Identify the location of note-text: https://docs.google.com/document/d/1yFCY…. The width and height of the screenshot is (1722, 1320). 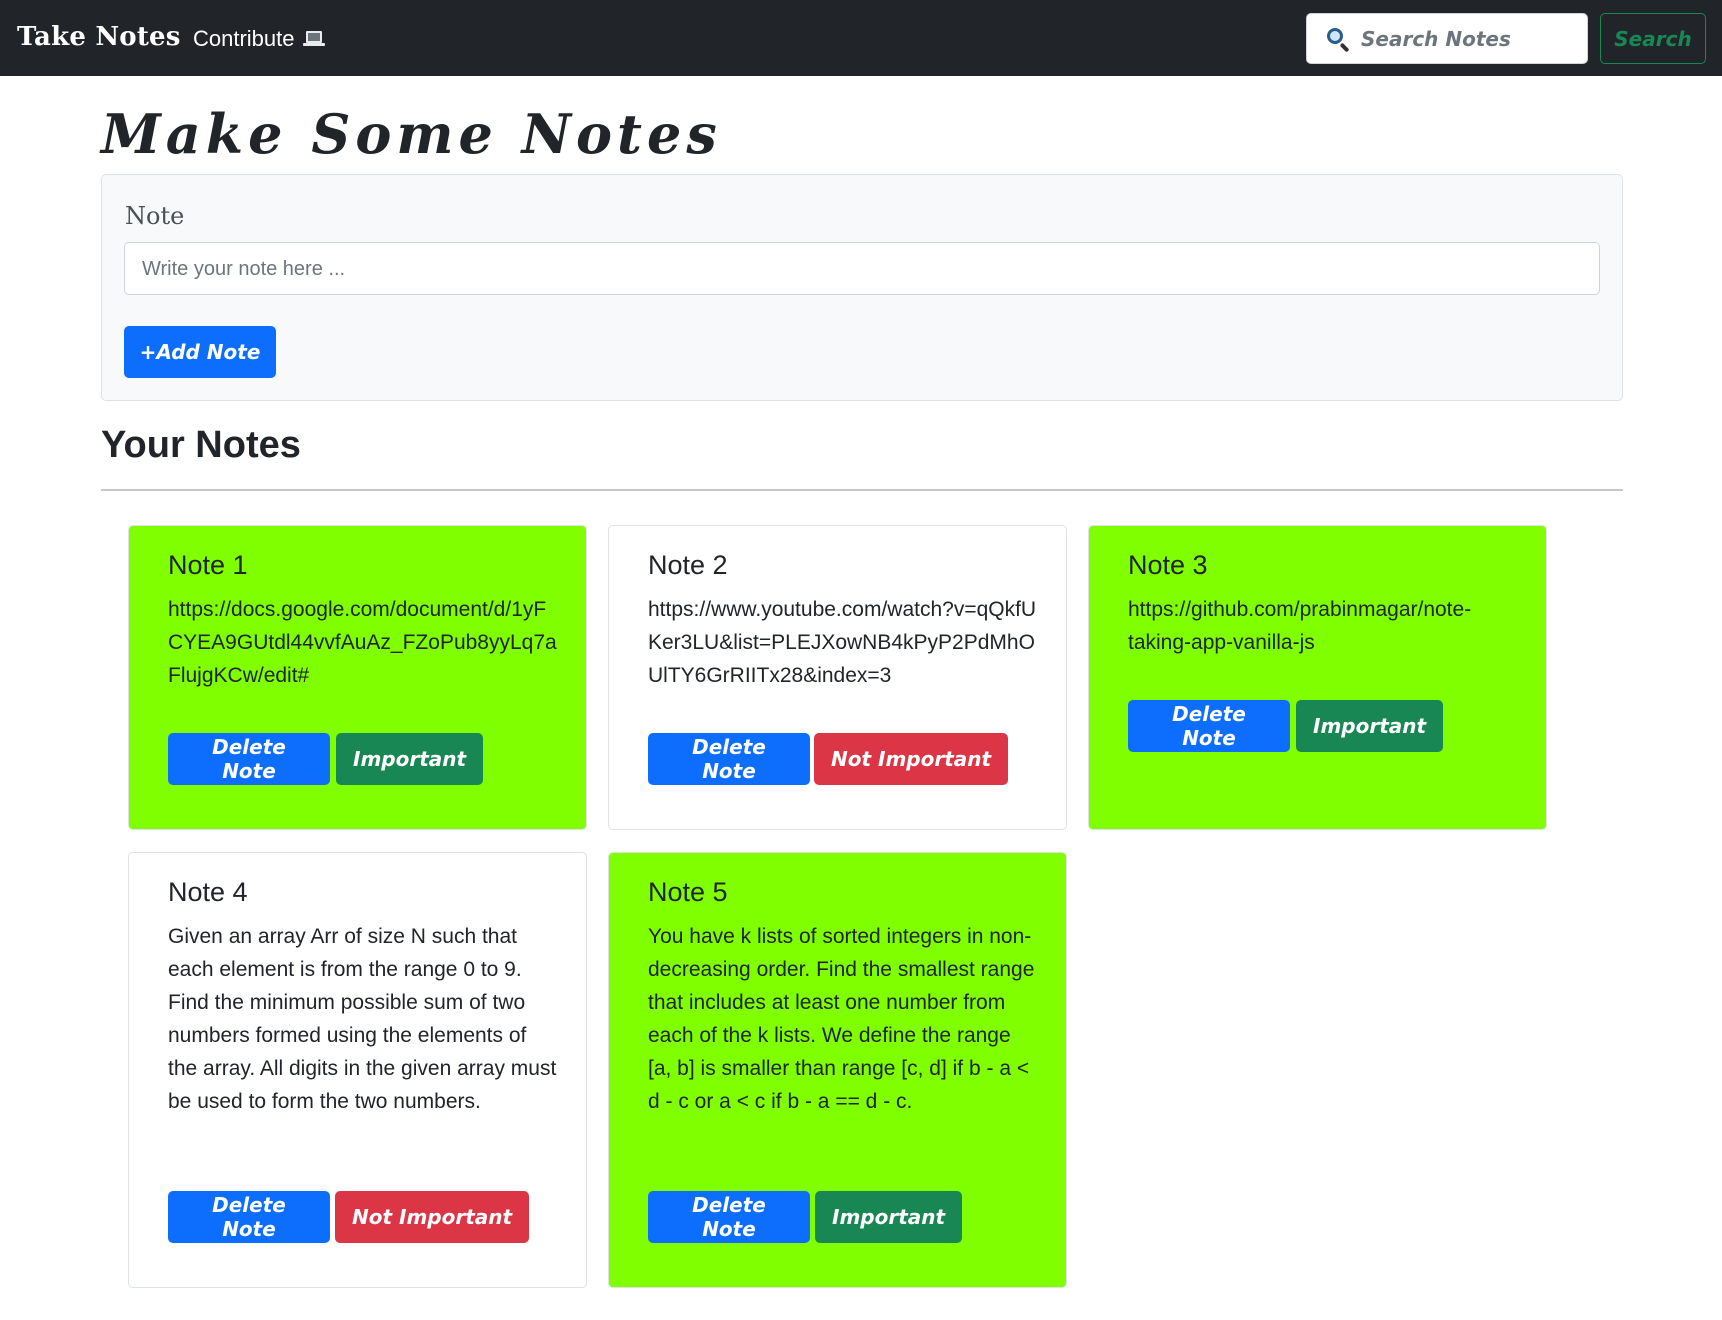
(362, 642).